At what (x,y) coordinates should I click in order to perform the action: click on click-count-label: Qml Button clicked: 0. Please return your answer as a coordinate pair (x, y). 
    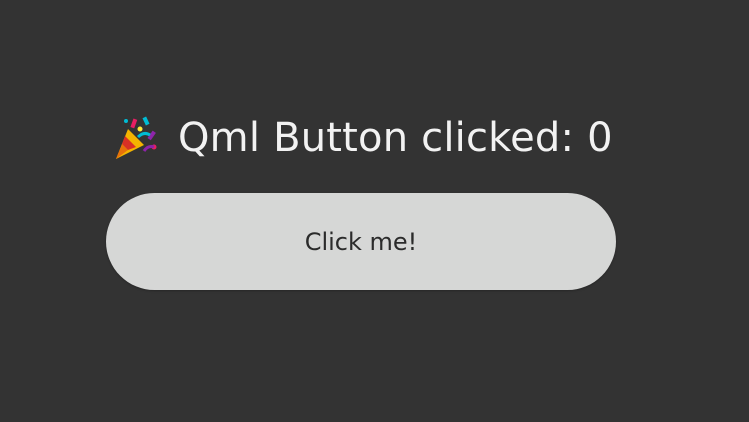
    Looking at the image, I should click on (395, 138).